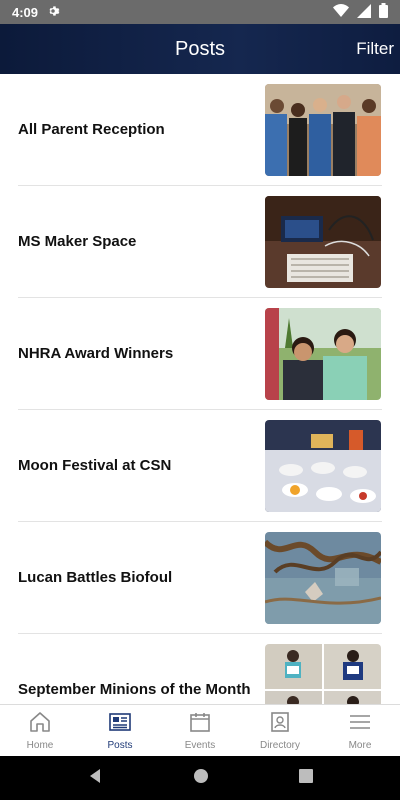 The width and height of the screenshot is (400, 800). I want to click on post-item: NHRA Award Winners, so click(200, 354).